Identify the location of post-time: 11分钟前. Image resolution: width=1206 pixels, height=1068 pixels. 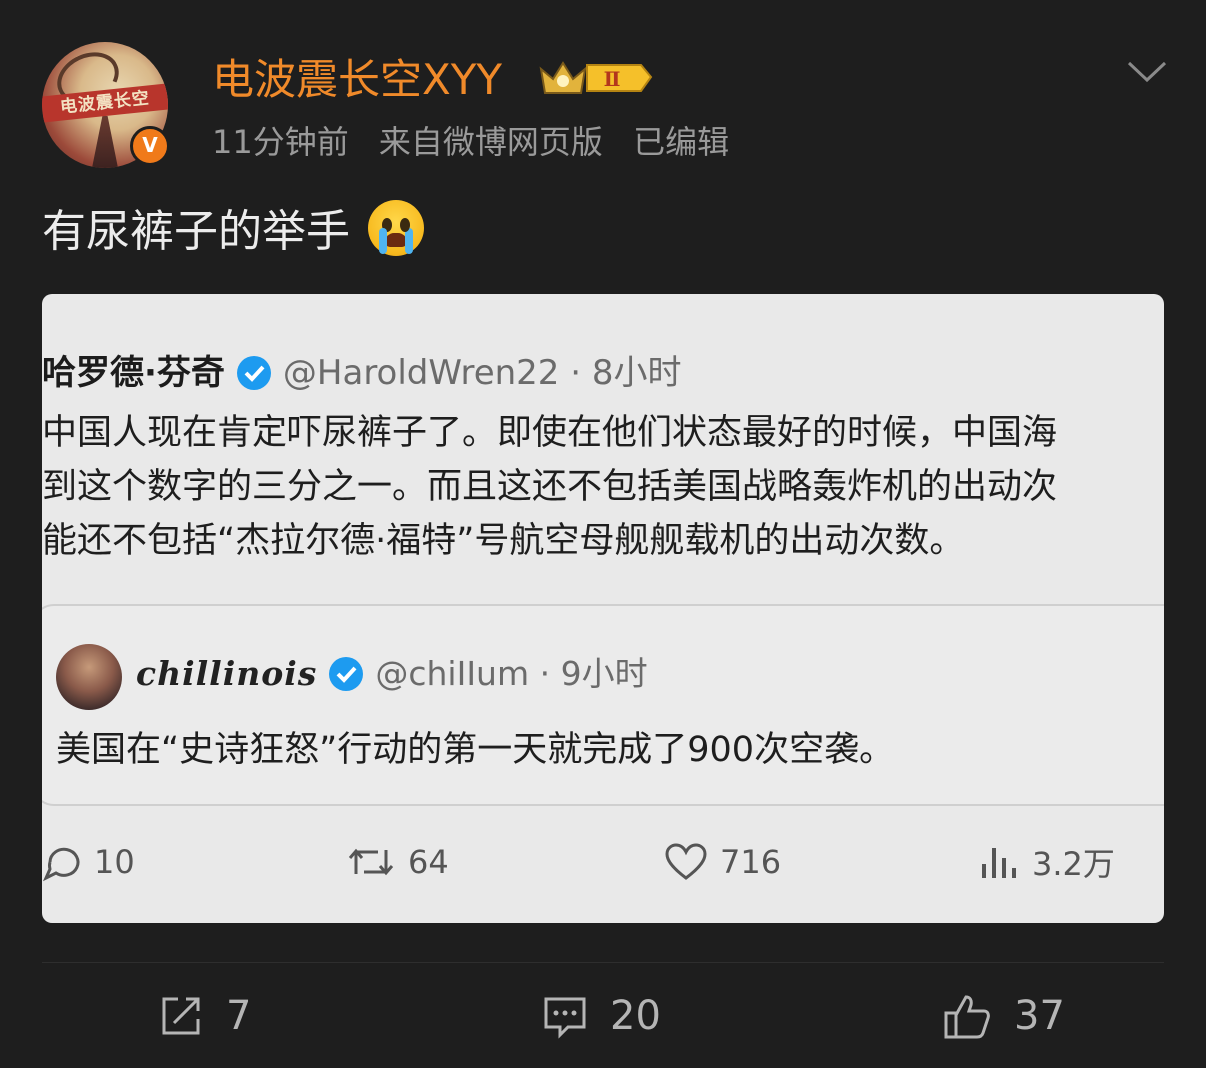
(280, 142).